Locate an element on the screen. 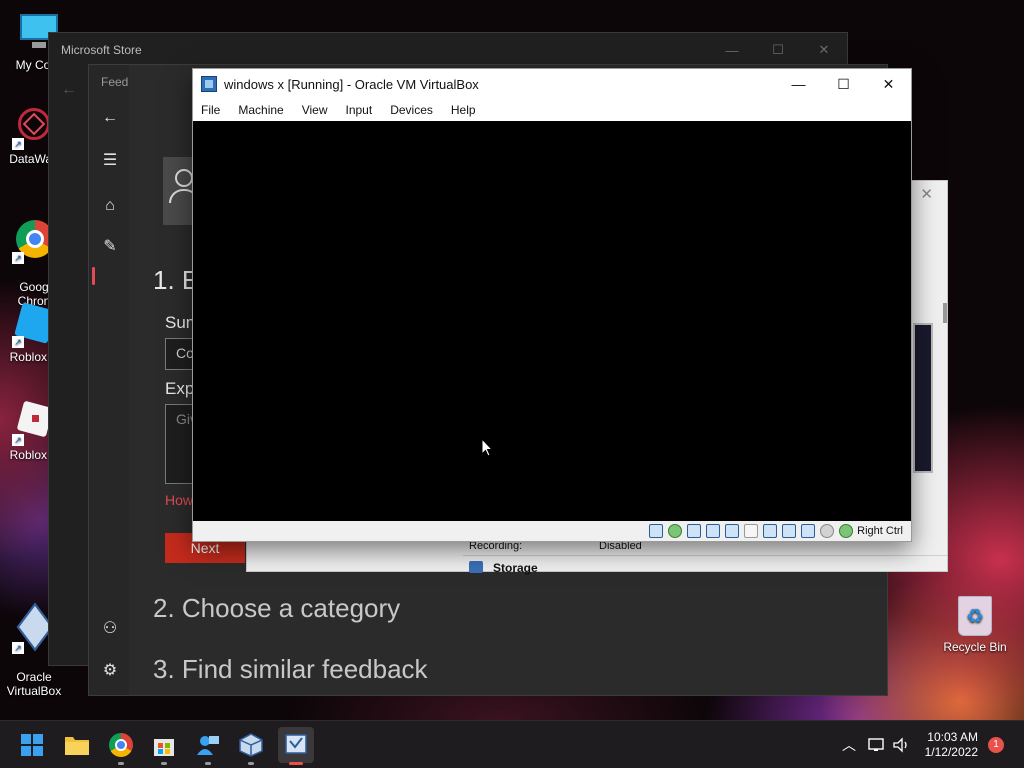 This screenshot has height=768, width=1024. menu-help: Help is located at coordinates (463, 110).